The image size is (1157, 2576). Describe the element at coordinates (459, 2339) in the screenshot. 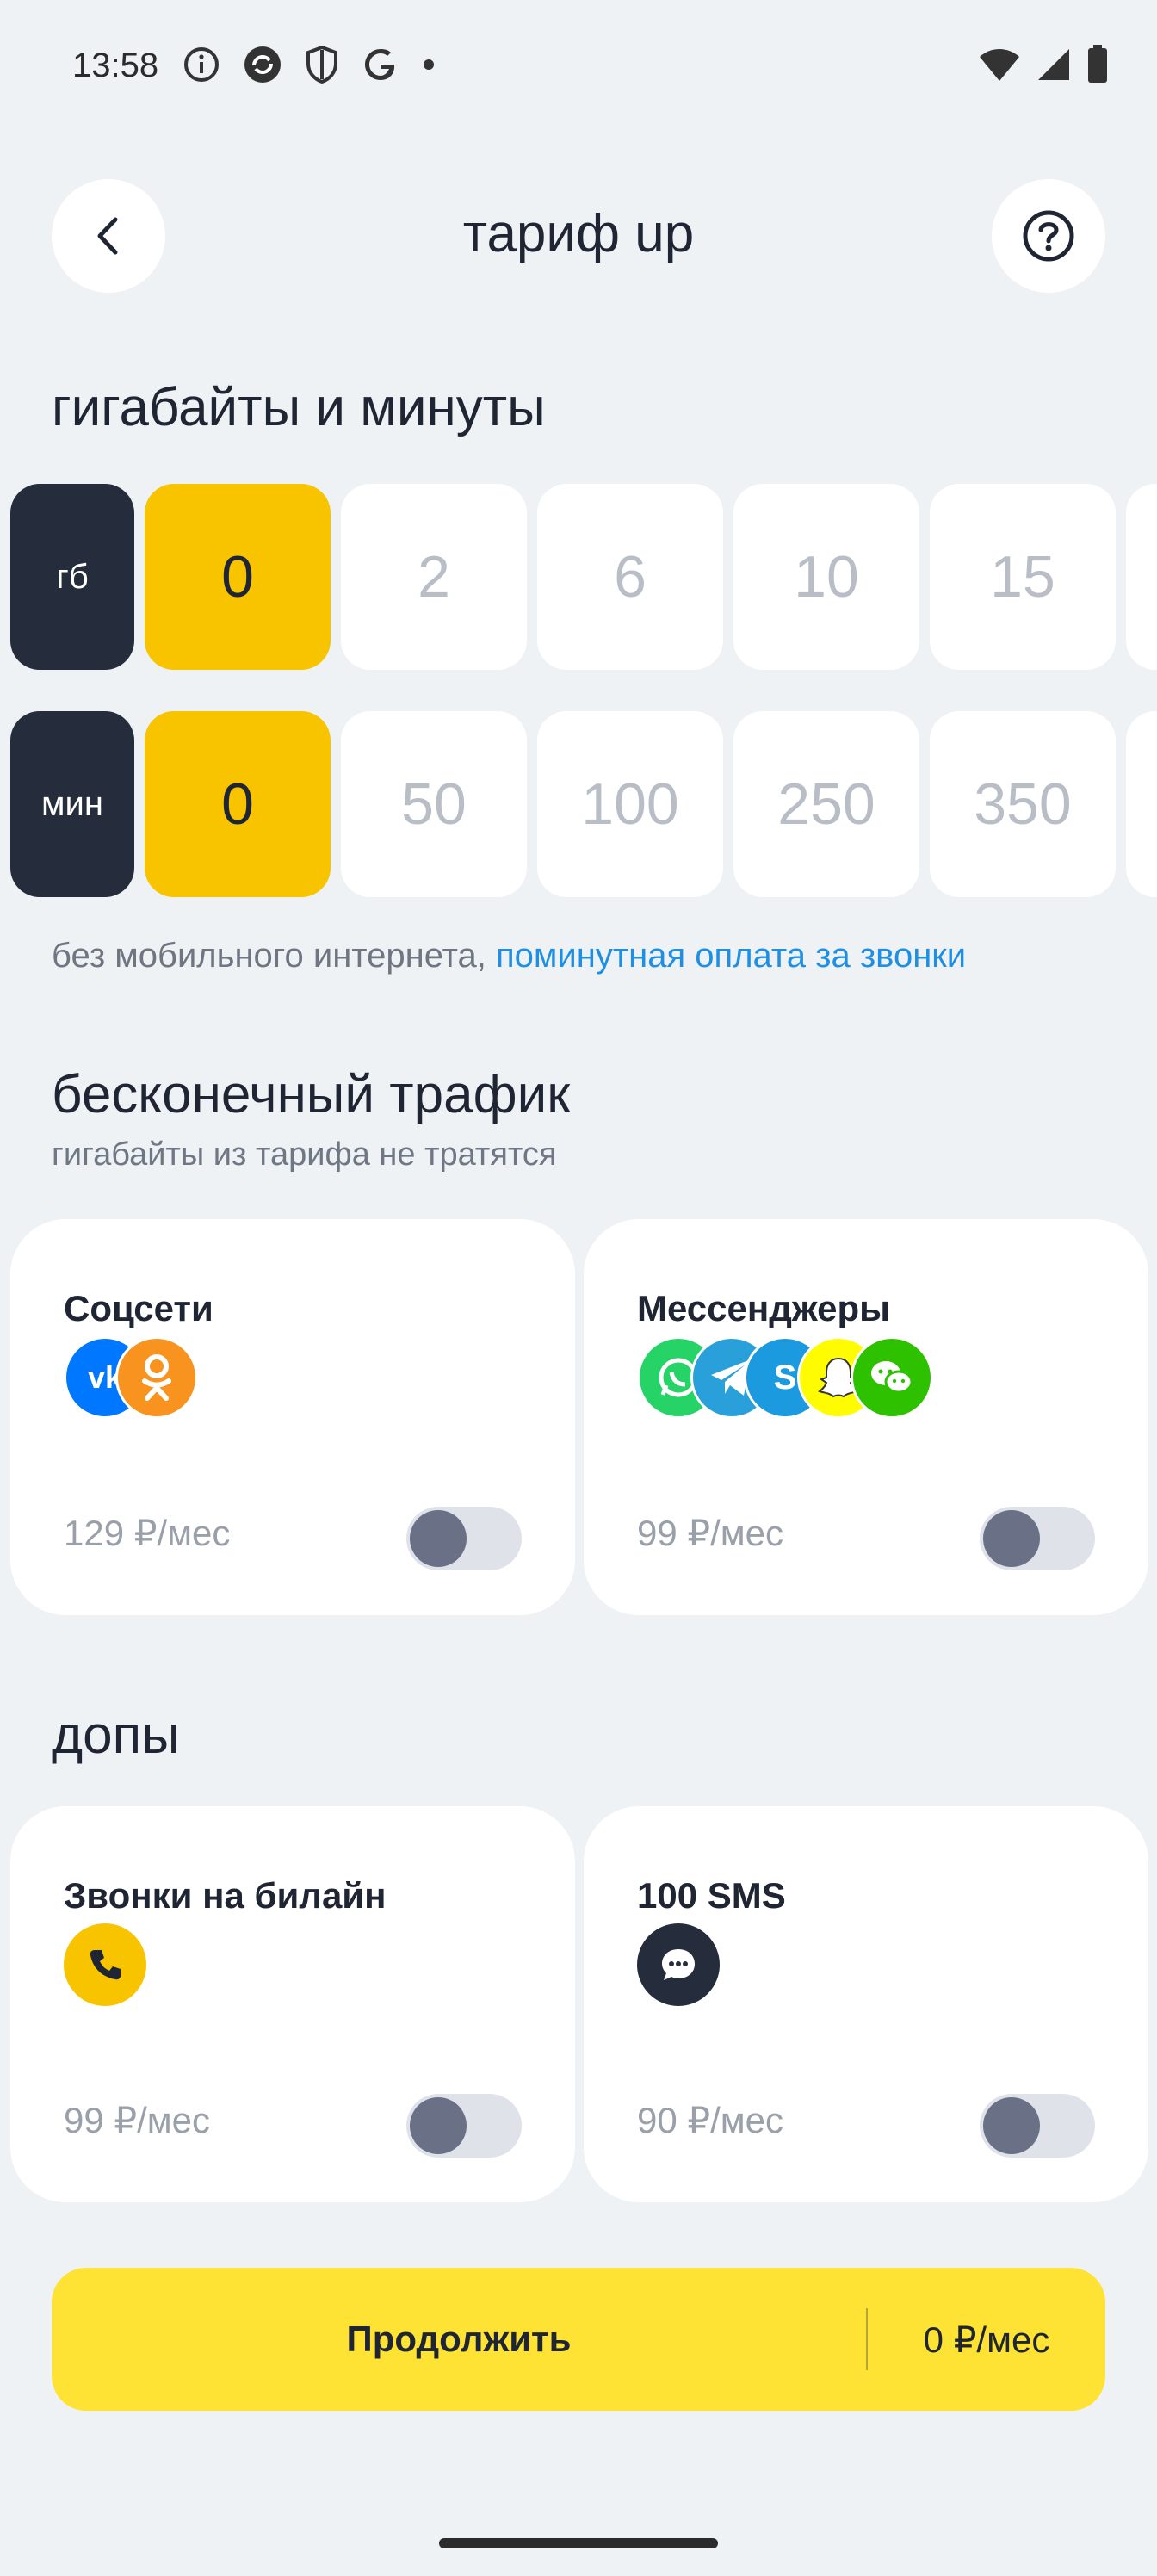

I see `continue-label: Продолжить` at that location.